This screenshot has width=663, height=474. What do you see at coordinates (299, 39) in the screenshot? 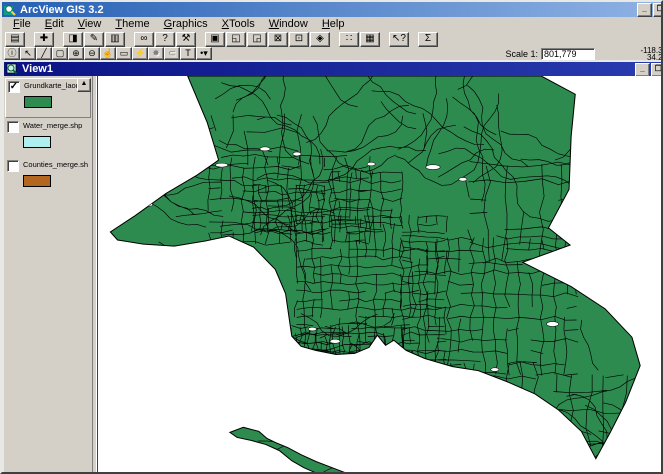
I see `zoom-out-step-button: ⊡` at bounding box center [299, 39].